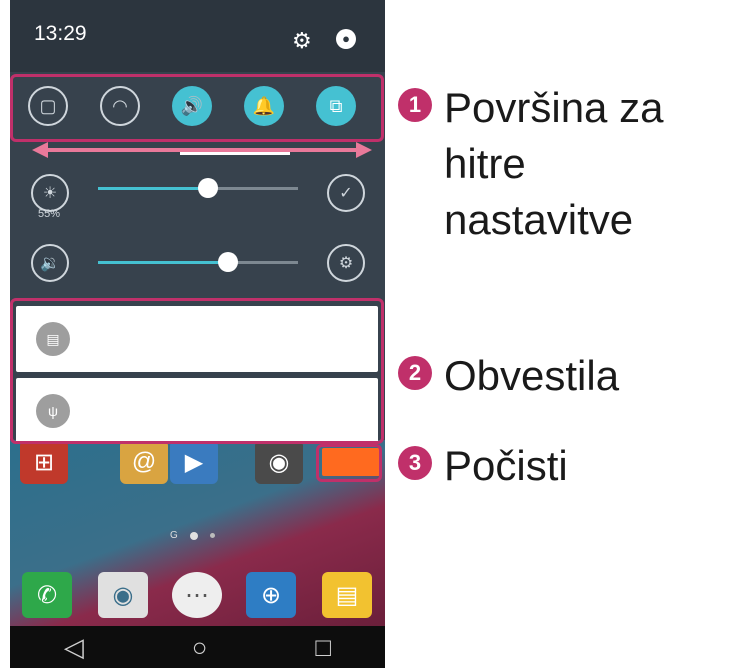  I want to click on callout-number: 1, so click(415, 105).